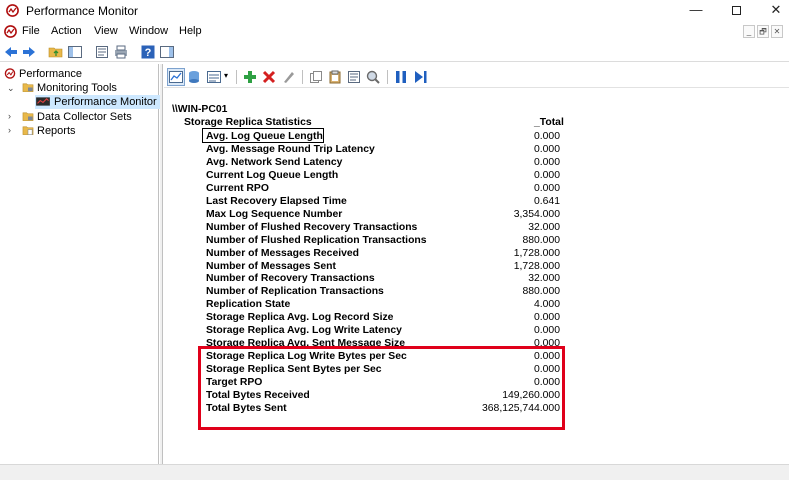 This screenshot has height=480, width=789. I want to click on highlight-pencil-icon, so click(288, 77).